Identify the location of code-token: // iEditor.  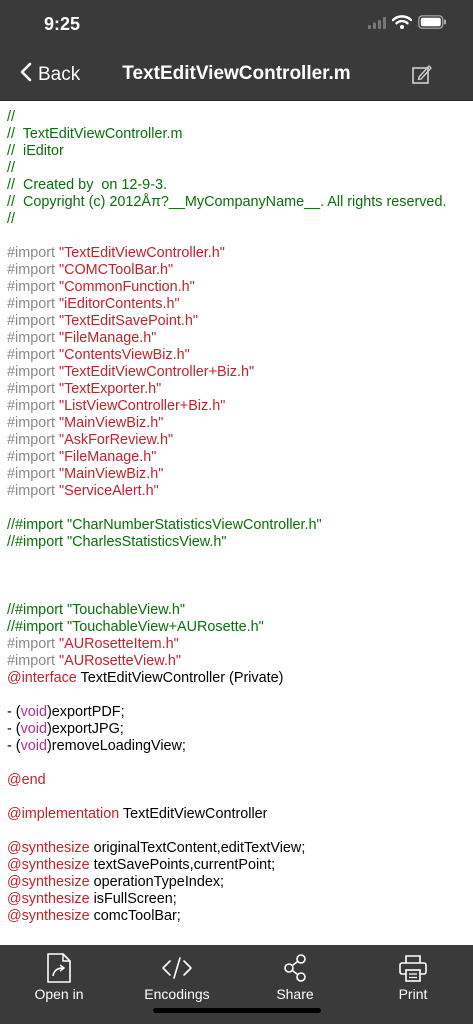
(35, 151).